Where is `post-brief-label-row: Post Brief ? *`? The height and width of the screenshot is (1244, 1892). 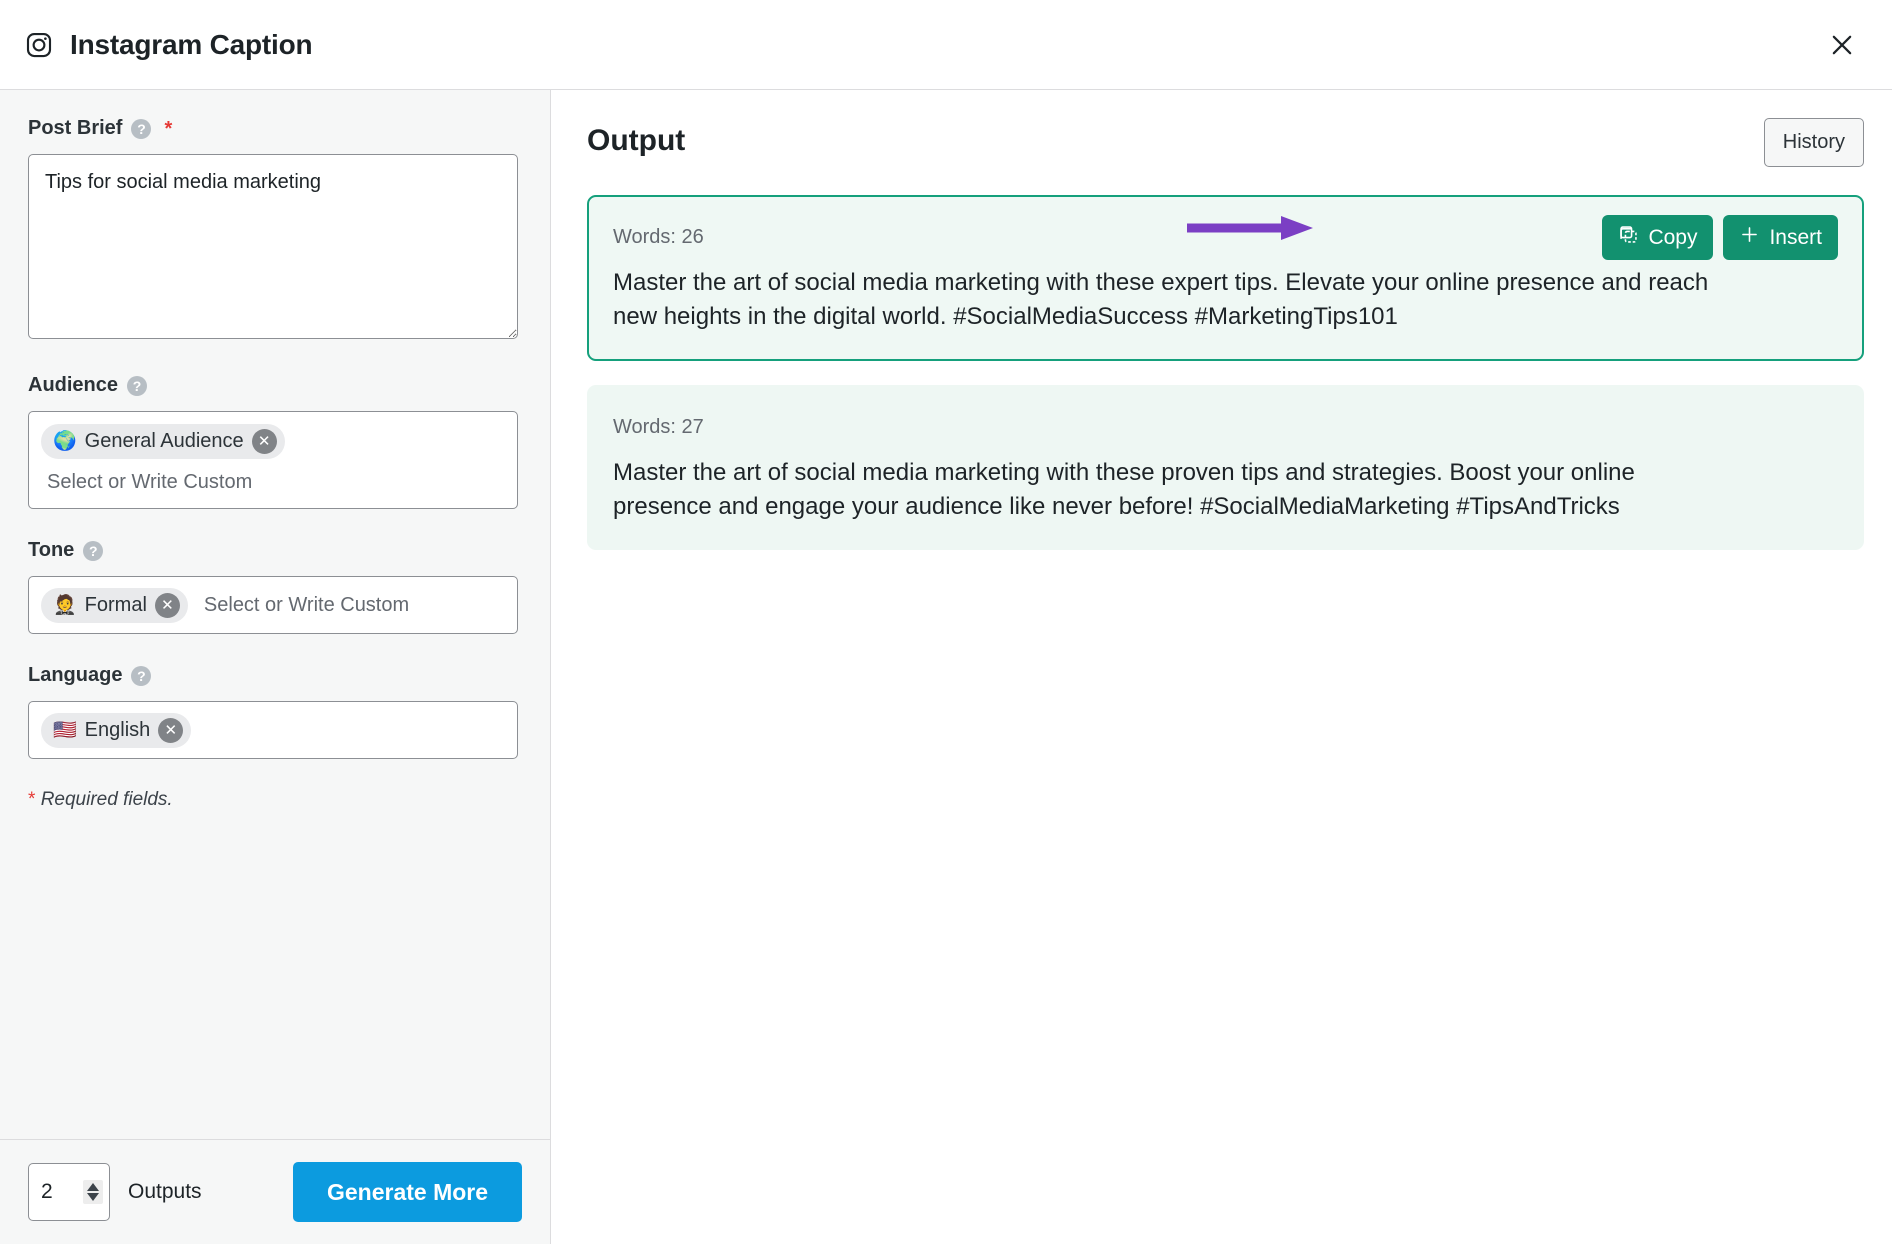
post-brief-label-row: Post Brief ? * is located at coordinates (272, 128).